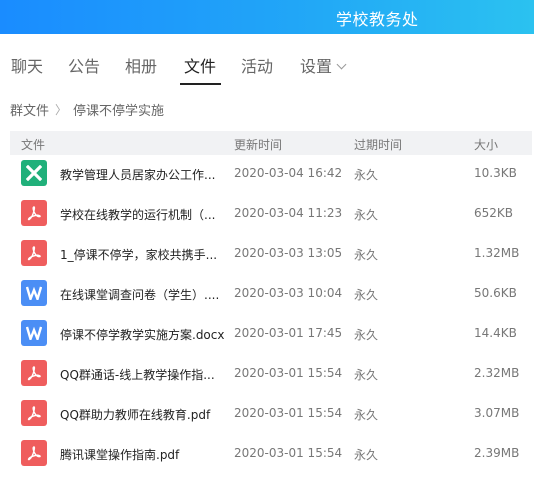 Image resolution: width=534 pixels, height=481 pixels. What do you see at coordinates (495, 173) in the screenshot?
I see `file-size: 10.3KB` at bounding box center [495, 173].